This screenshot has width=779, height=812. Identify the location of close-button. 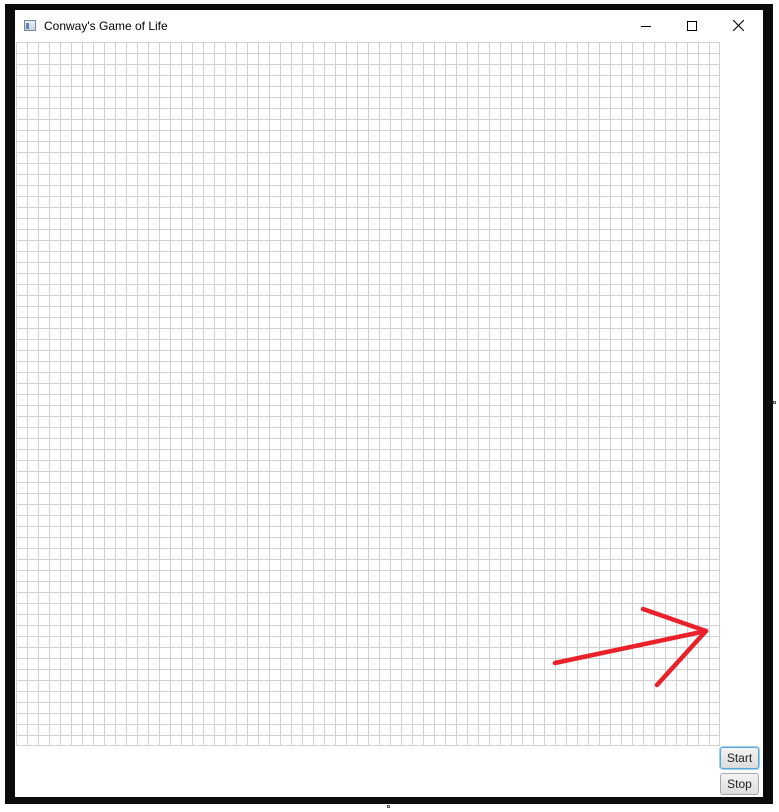
(738, 25).